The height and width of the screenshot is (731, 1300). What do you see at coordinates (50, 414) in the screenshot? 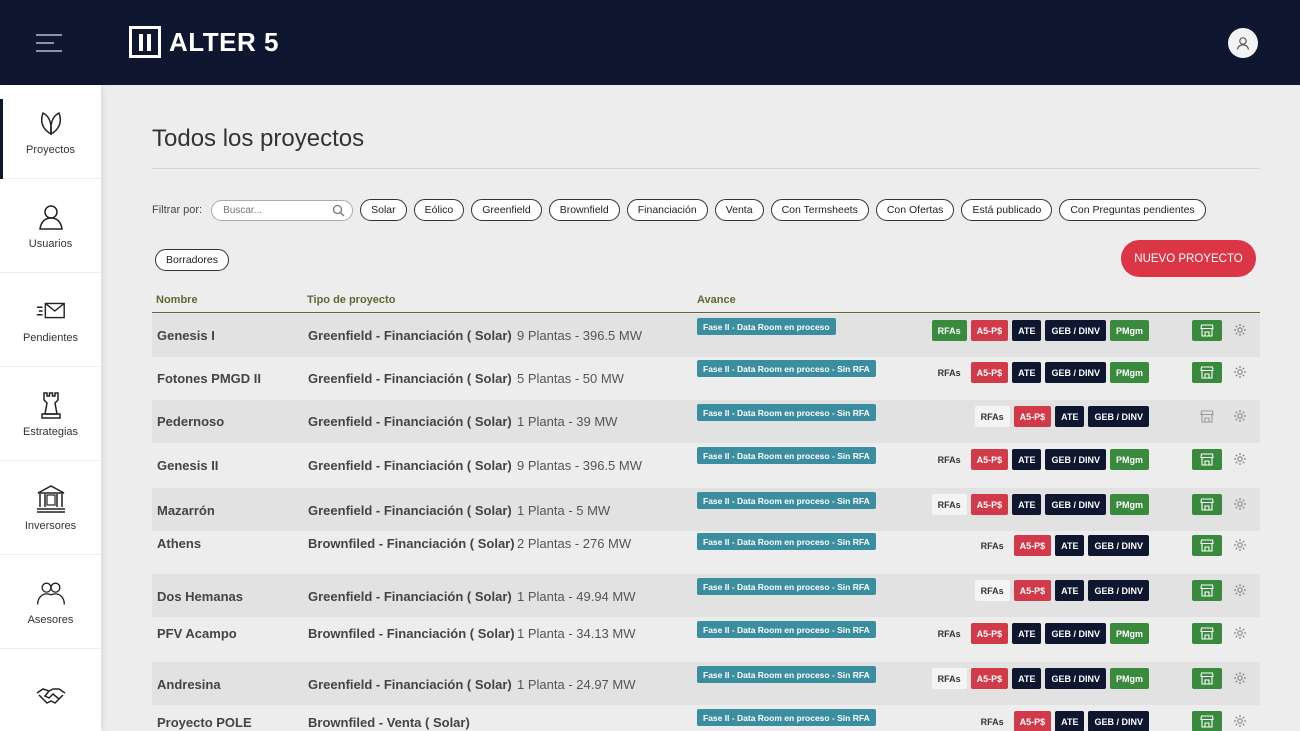
I see `sidebar-item-estrategias: Estrategias` at bounding box center [50, 414].